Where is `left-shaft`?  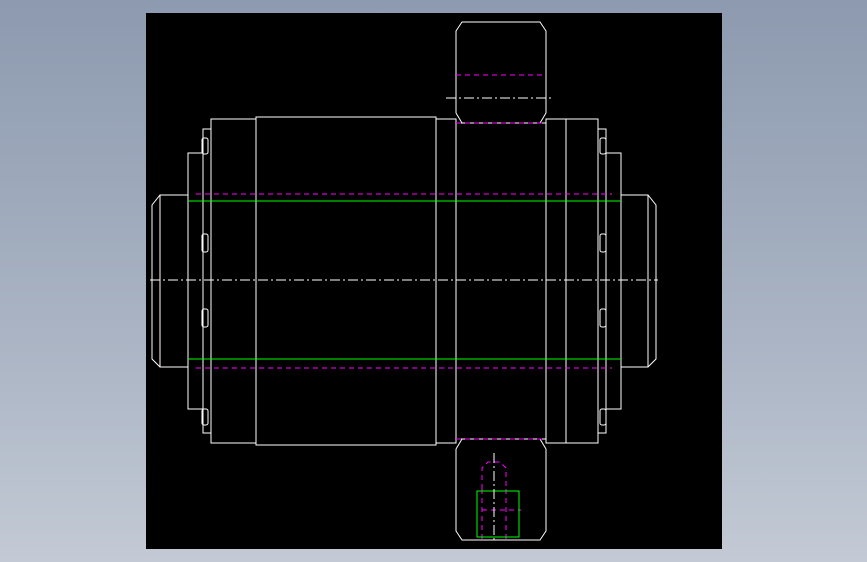 left-shaft is located at coordinates (169, 281).